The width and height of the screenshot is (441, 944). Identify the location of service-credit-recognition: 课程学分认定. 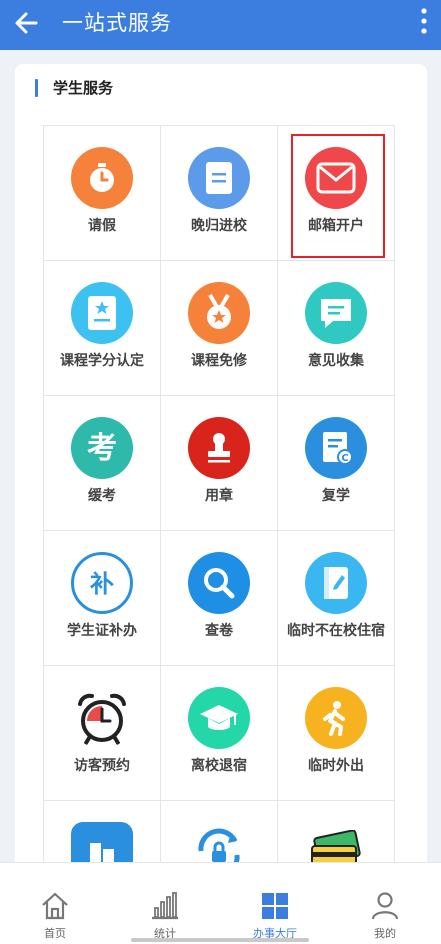
(102, 328).